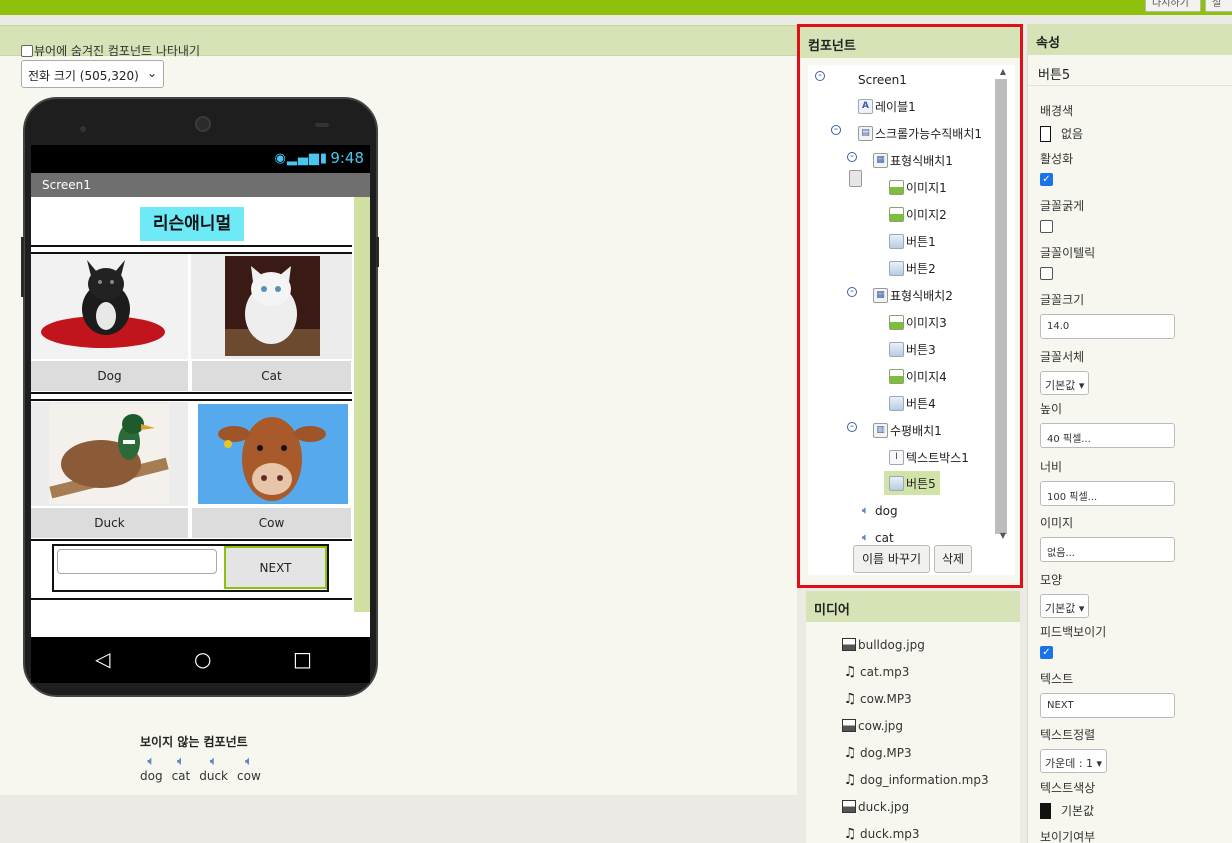 This screenshot has height=843, width=1232. I want to click on vertical-arrangement-icon: ▤, so click(865, 133).